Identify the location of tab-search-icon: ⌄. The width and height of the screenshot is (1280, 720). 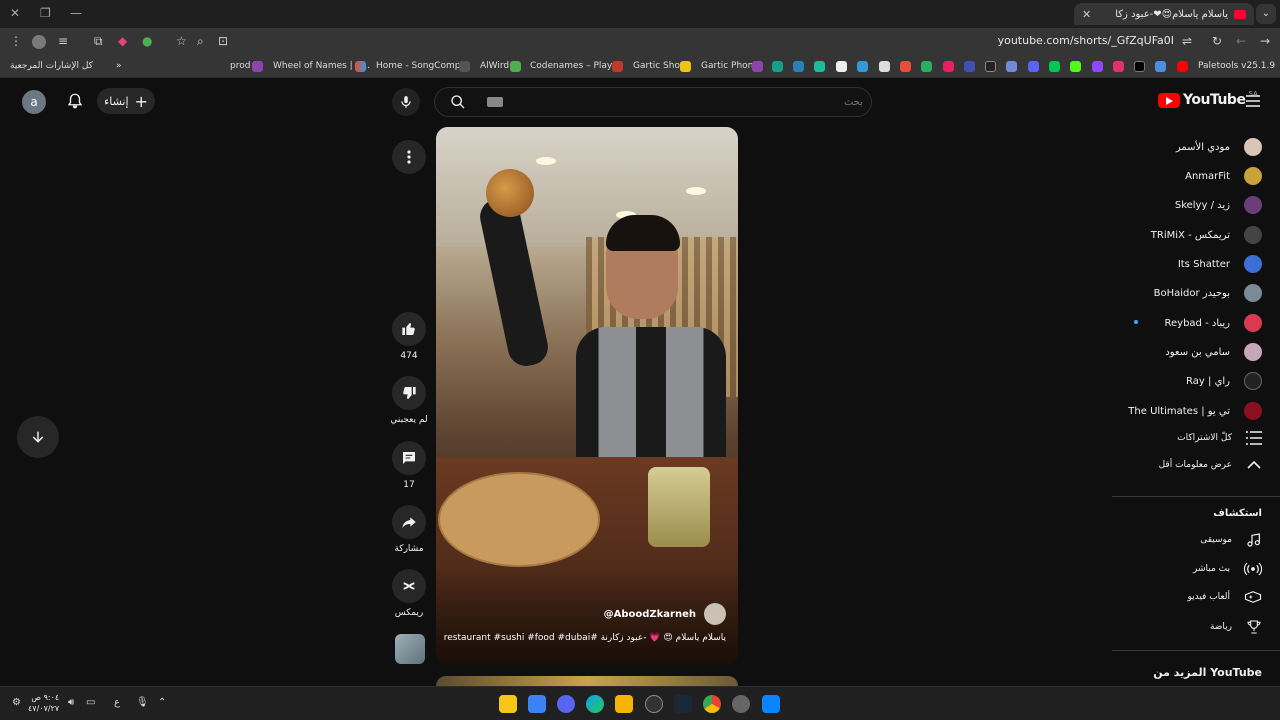
(1266, 14).